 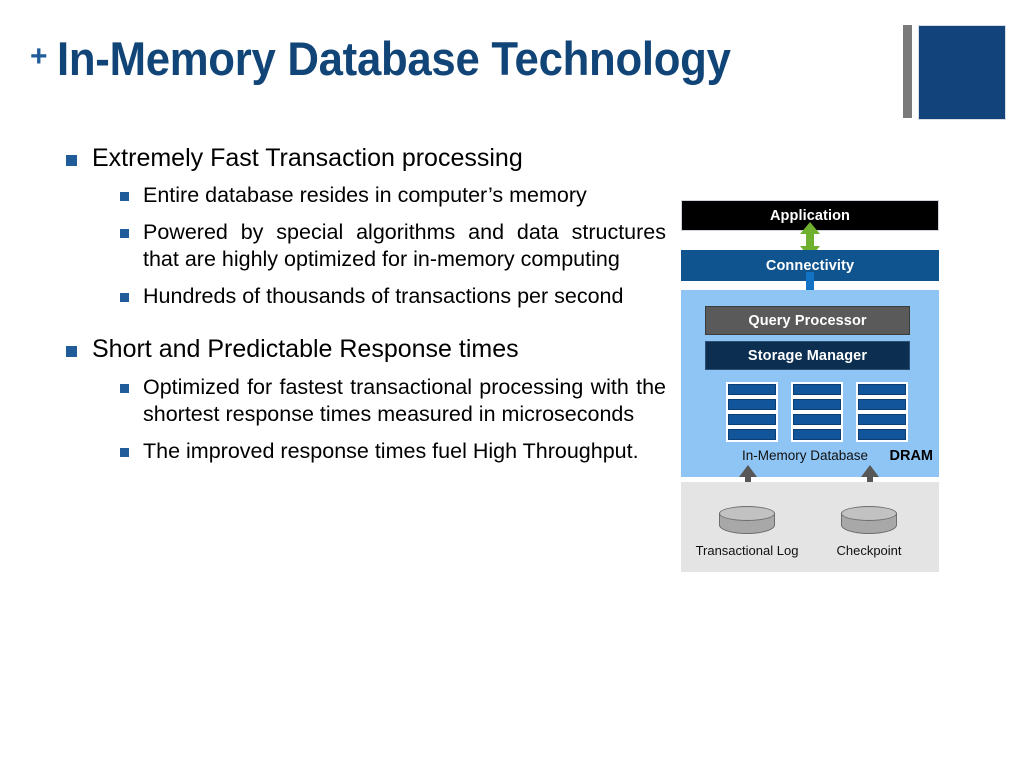 I want to click on transactional-log-label: Transactional Log, so click(x=747, y=550).